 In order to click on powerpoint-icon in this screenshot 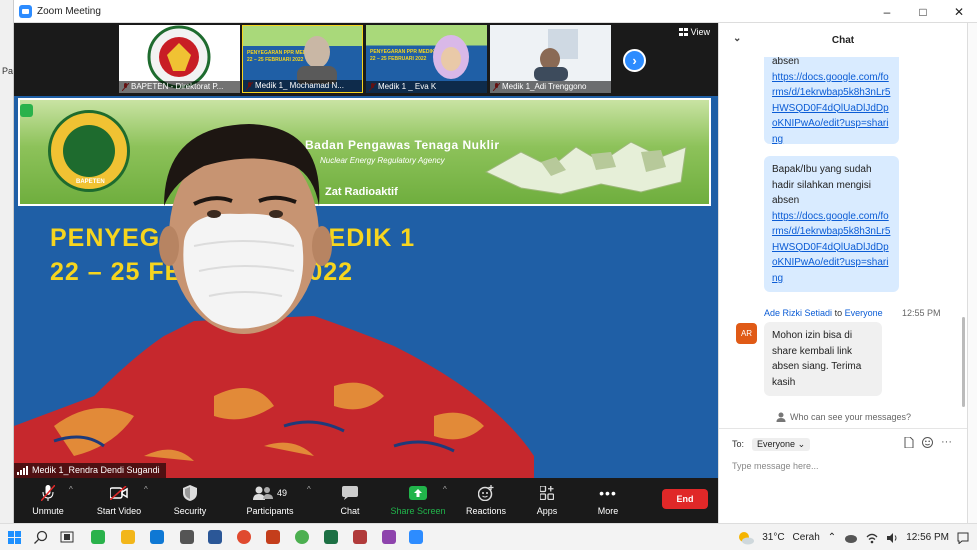, I will do `click(273, 537)`.